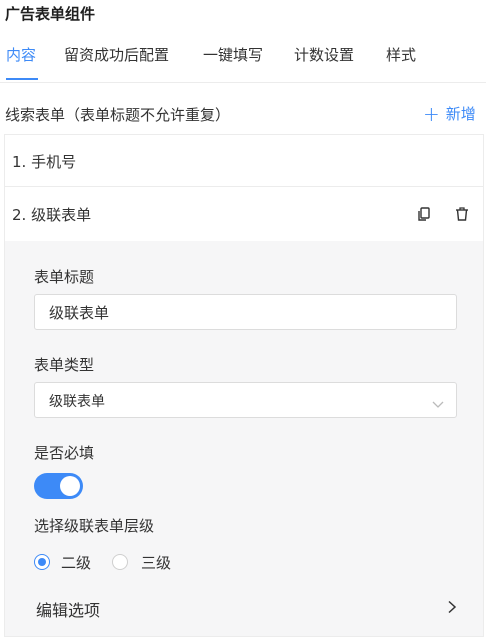 This screenshot has height=639, width=486. Describe the element at coordinates (50, 14) in the screenshot. I see `page-title: 广告表单组件` at that location.